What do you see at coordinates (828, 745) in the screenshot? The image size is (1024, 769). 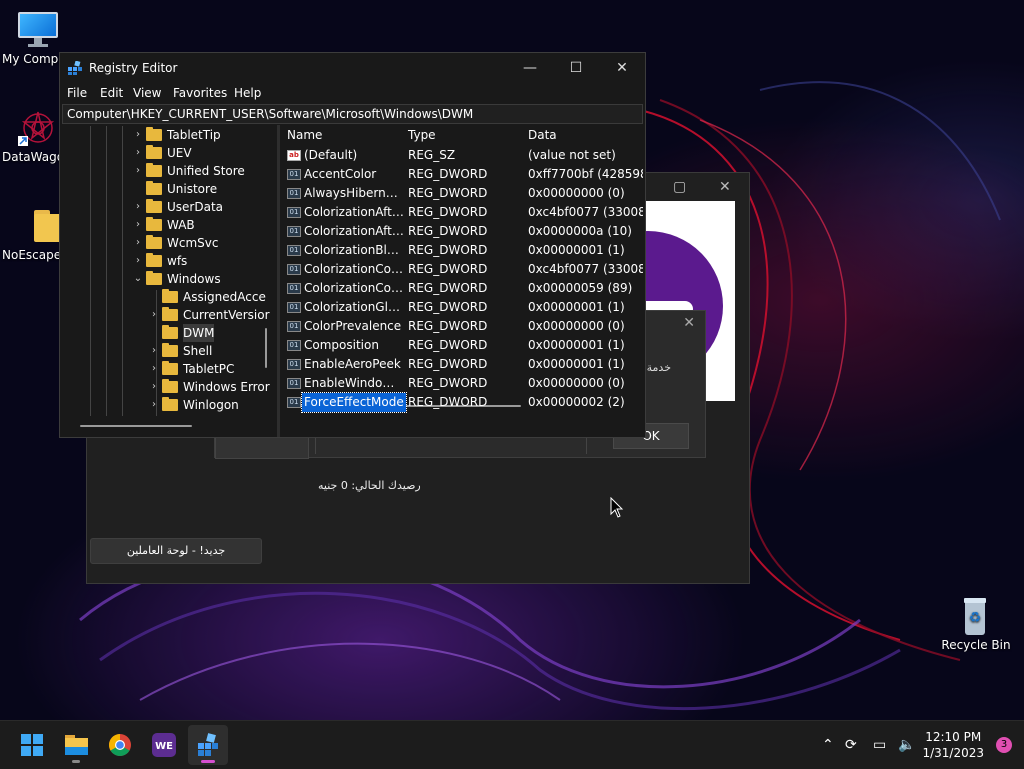 I see `chevron-up-icon: ⌃` at bounding box center [828, 745].